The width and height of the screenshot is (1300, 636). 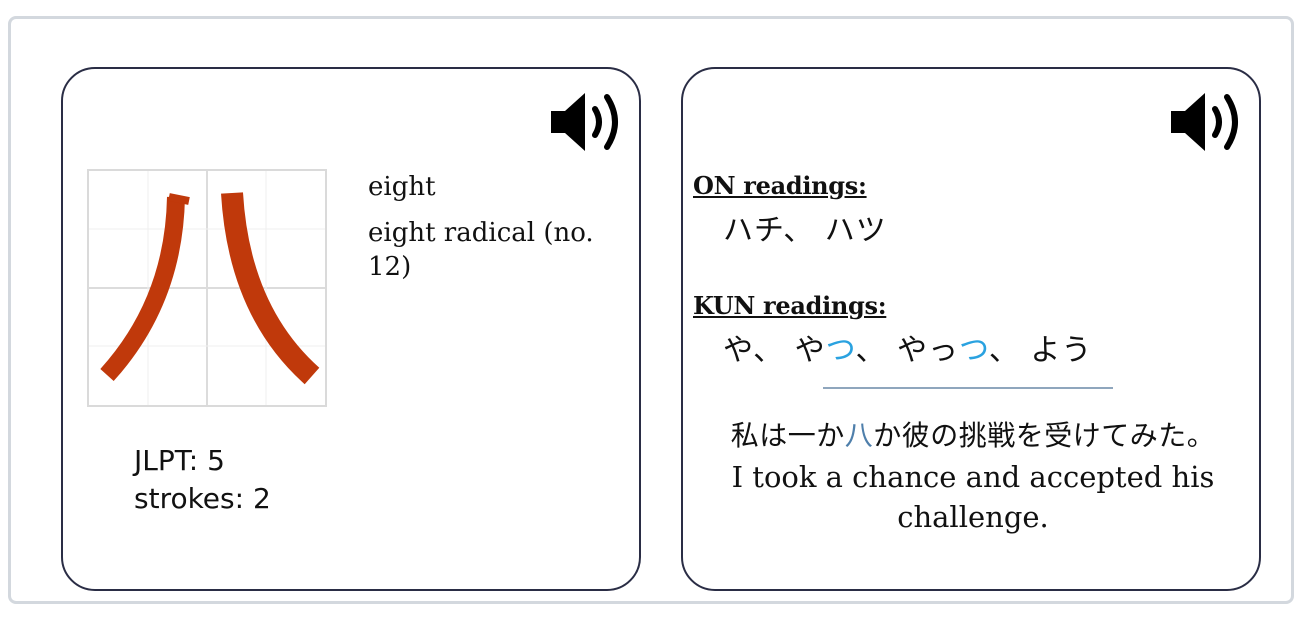 I want to click on on-readings-title: ON readings:, so click(x=780, y=185).